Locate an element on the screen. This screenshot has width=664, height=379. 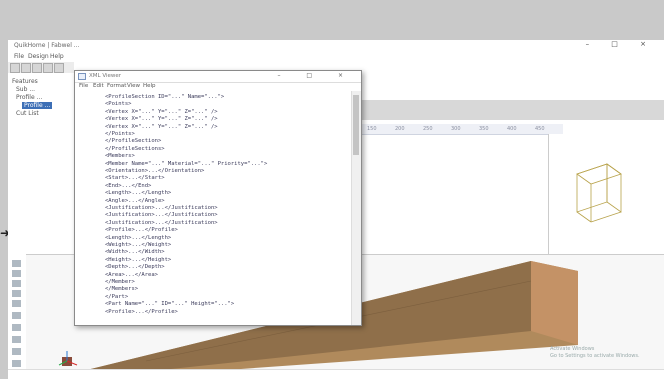
menu-bar: File Design Help is located at coordinates (336, 56).